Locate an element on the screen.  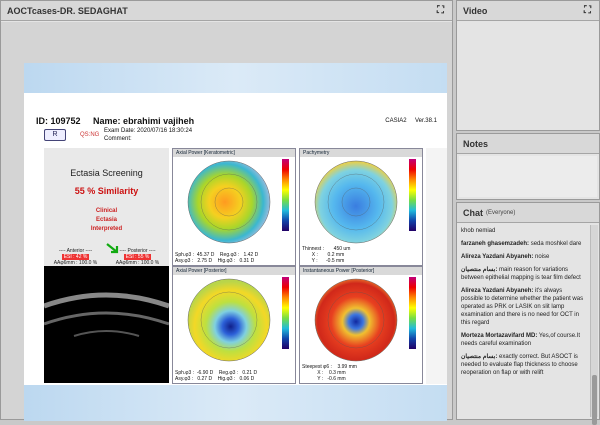
eye-logo-label: R is located at coordinates (55, 134).